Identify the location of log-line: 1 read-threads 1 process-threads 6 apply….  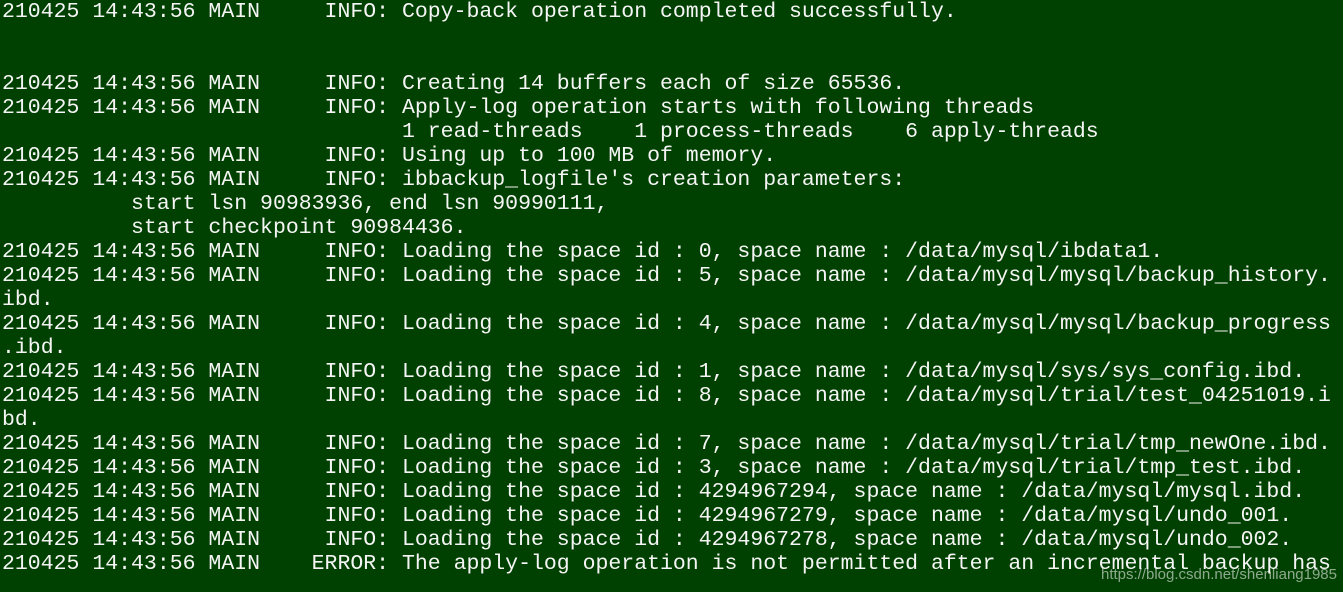
(550, 132).